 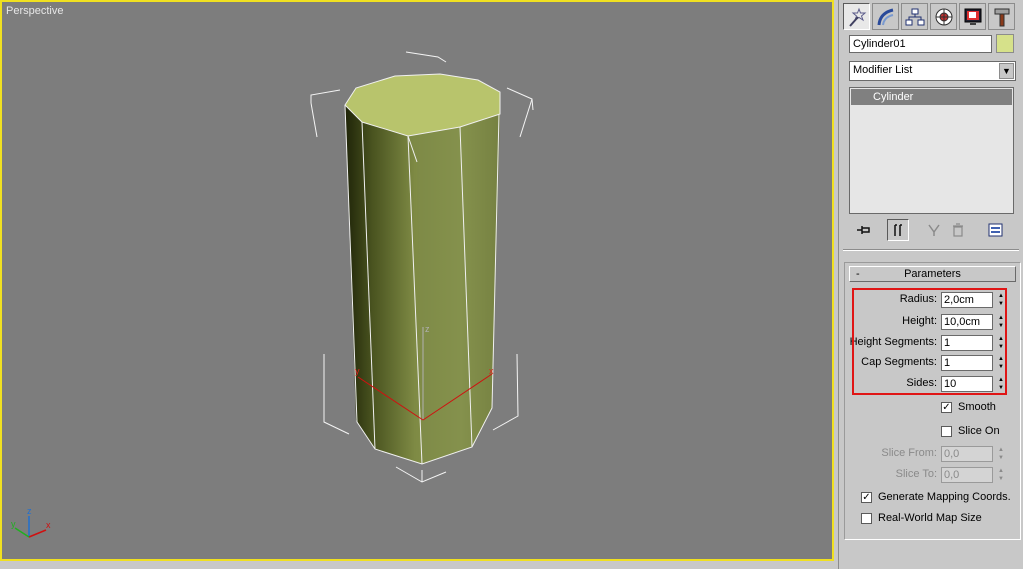 What do you see at coordinates (931, 97) in the screenshot?
I see `stack-item-cylinder: Cylinder` at bounding box center [931, 97].